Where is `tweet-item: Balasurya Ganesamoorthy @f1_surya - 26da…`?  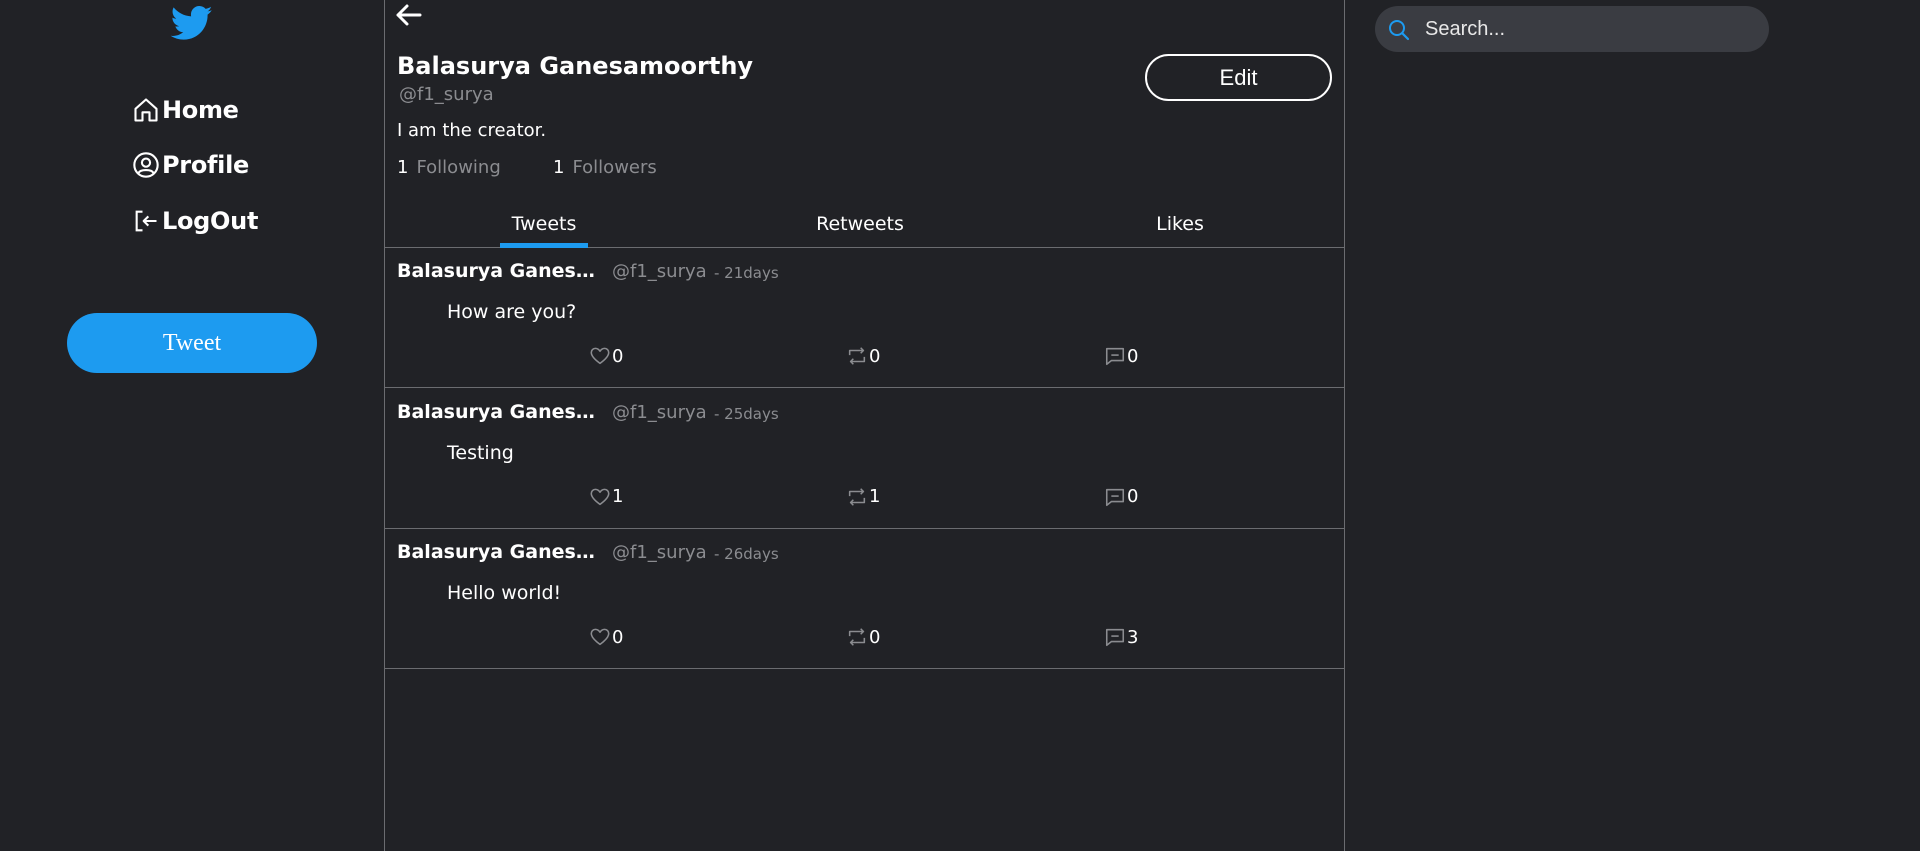 tweet-item: Balasurya Ganesamoorthy @f1_surya - 26da… is located at coordinates (865, 599).